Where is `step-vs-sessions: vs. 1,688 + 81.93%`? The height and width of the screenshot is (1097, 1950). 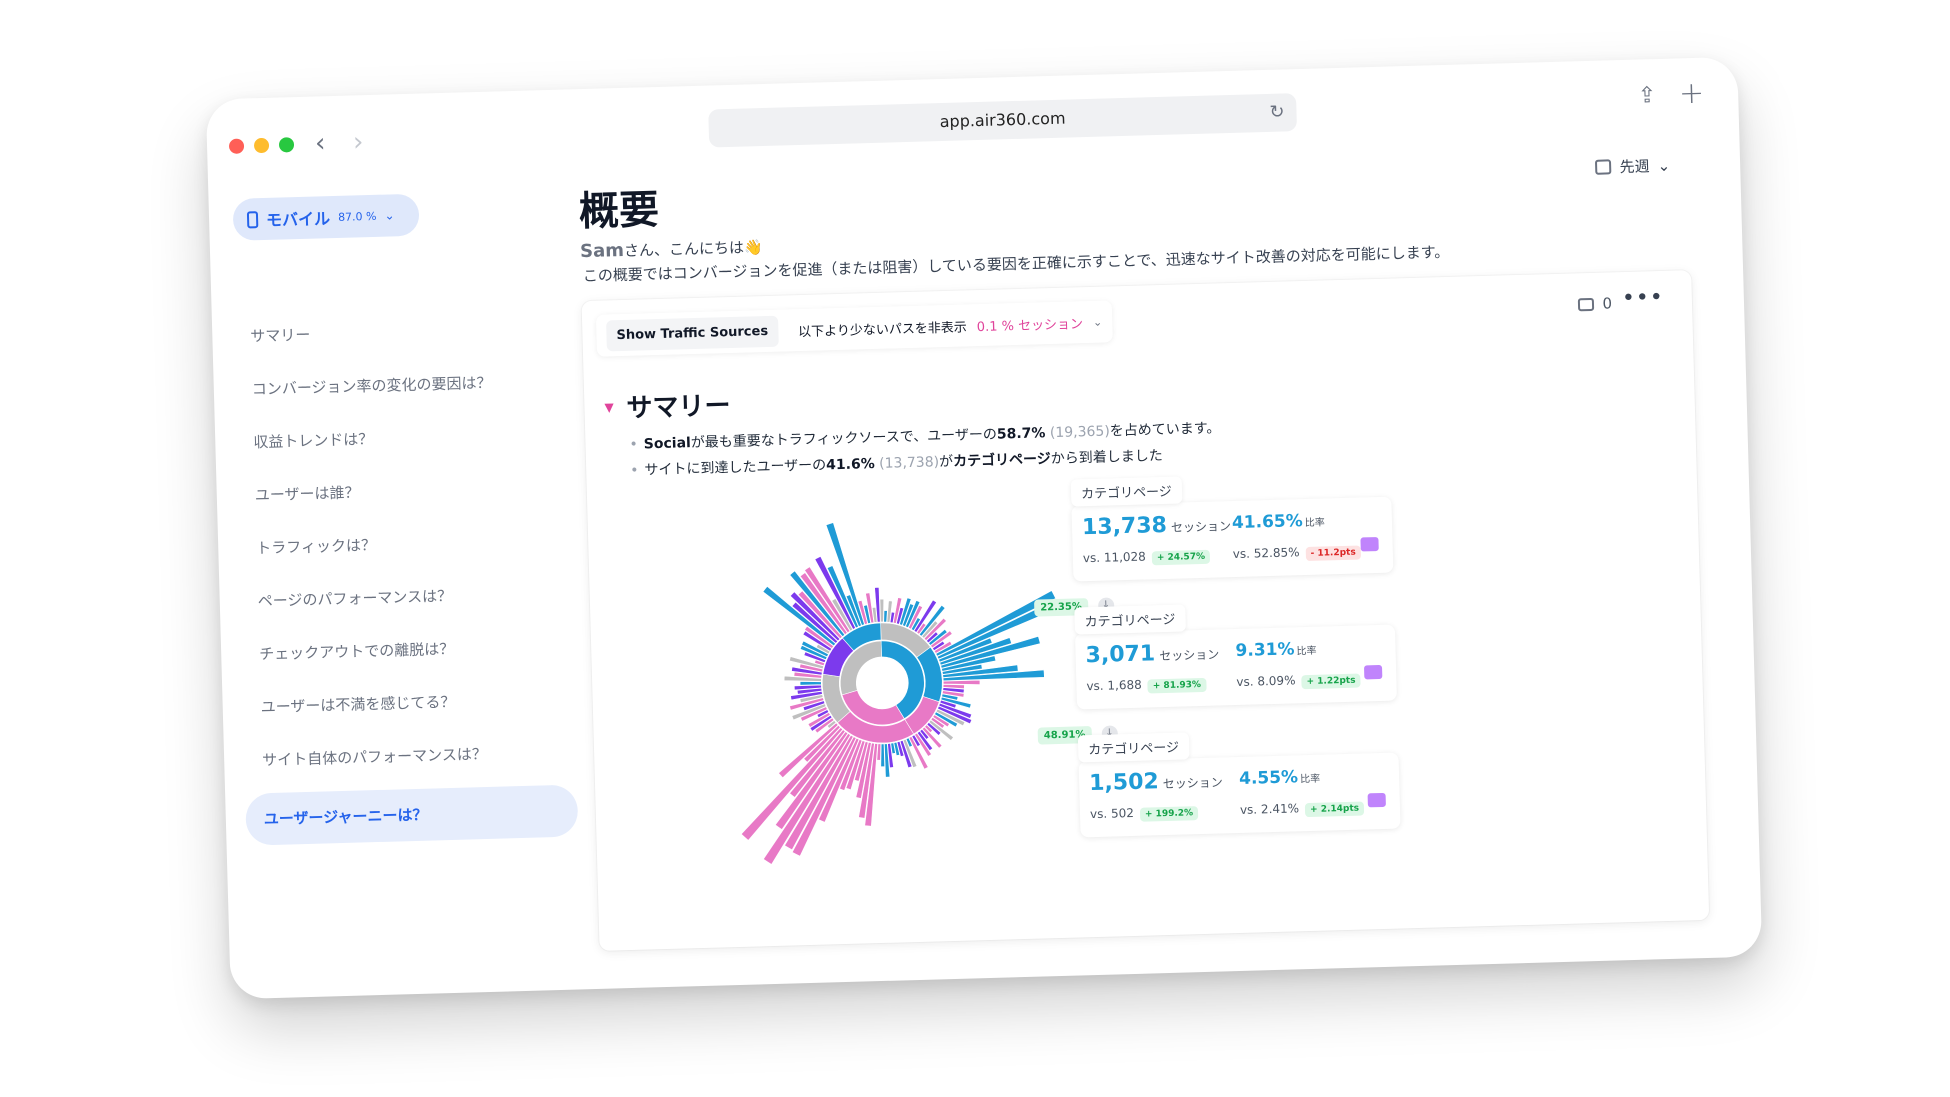
step-vs-sessions: vs. 1,688 + 81.93% is located at coordinates (1146, 685).